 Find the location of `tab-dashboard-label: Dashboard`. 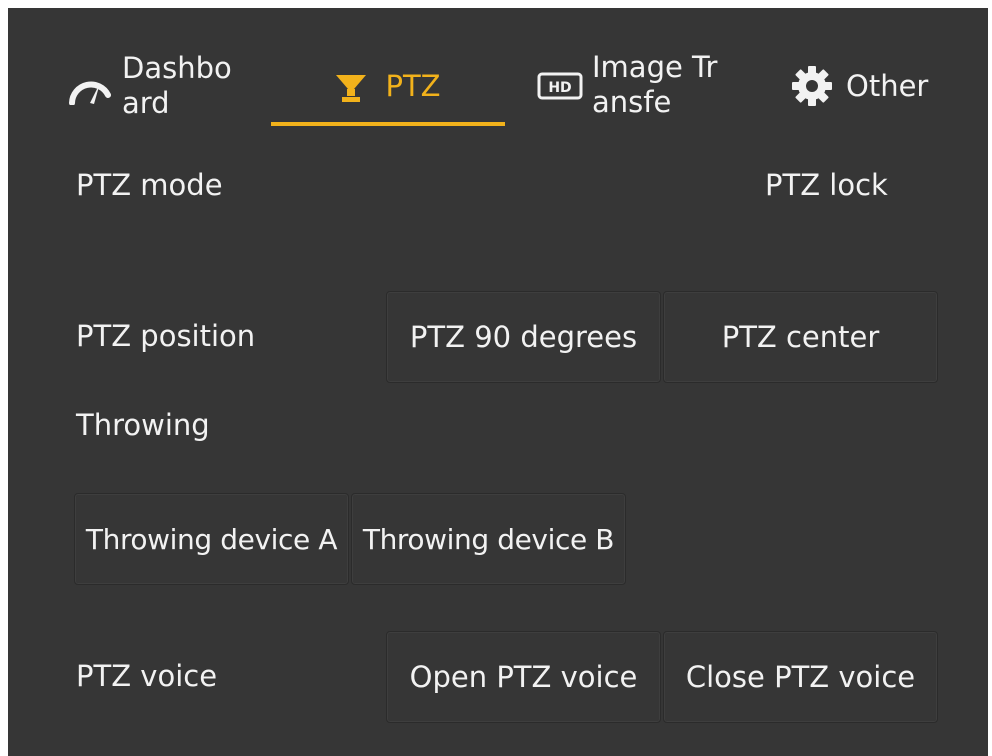

tab-dashboard-label: Dashboard is located at coordinates (177, 85).